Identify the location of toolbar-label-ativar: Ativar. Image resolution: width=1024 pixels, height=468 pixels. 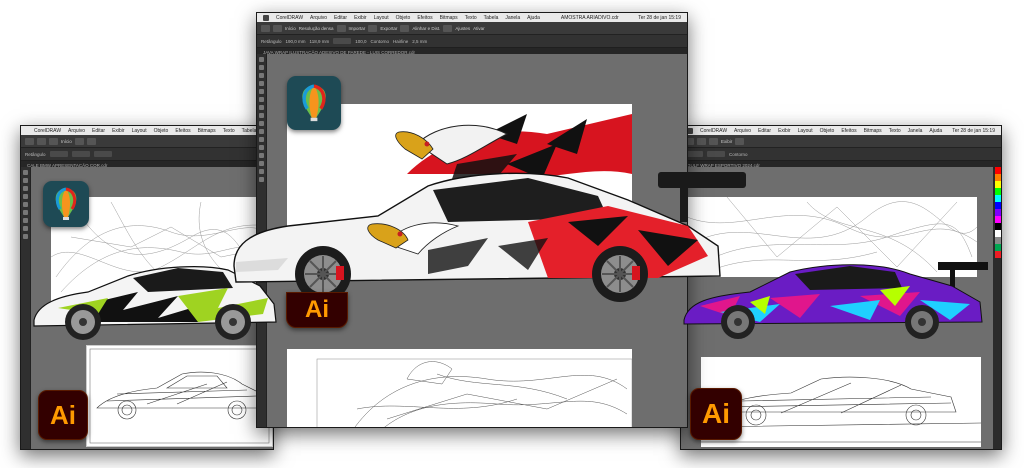
(479, 28).